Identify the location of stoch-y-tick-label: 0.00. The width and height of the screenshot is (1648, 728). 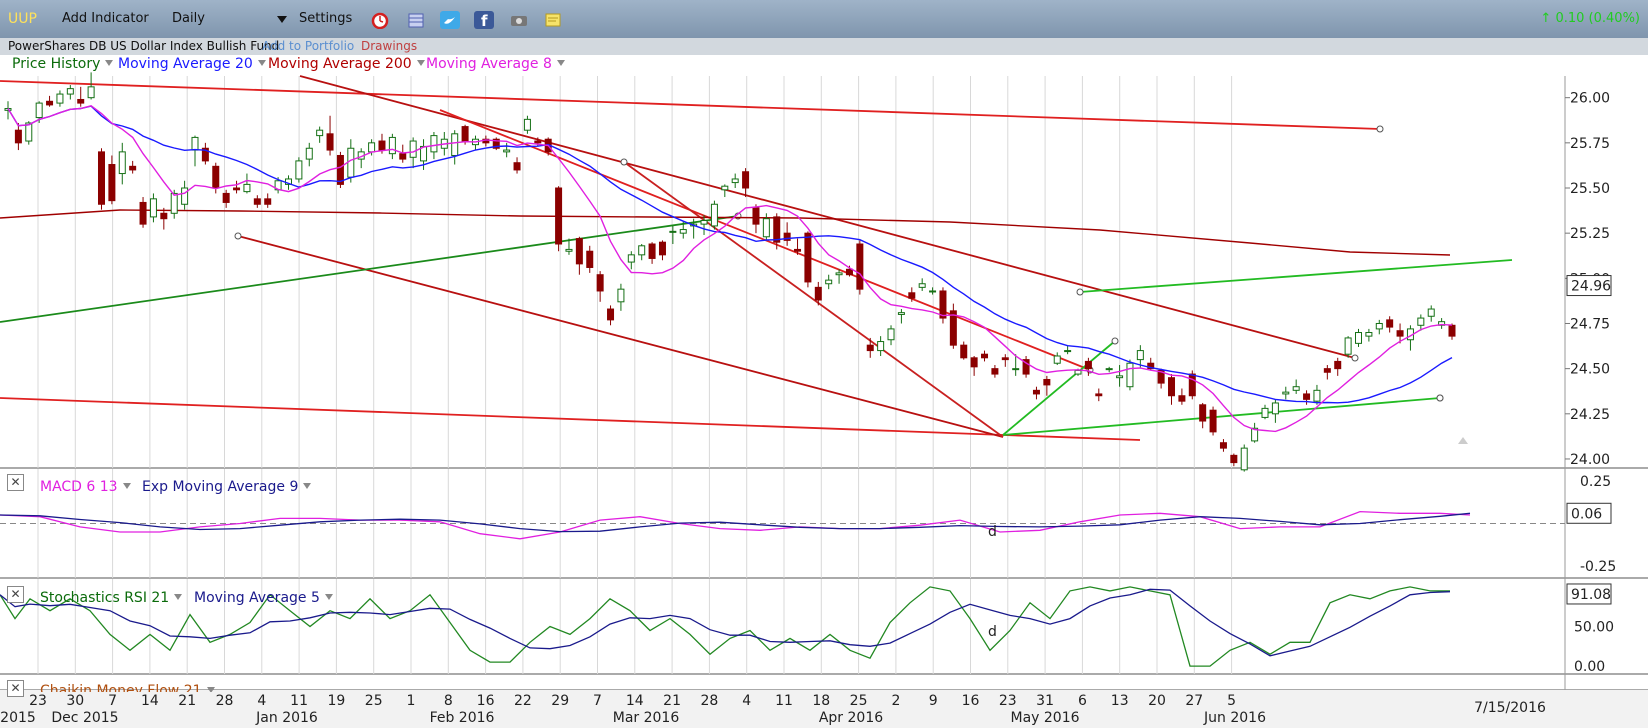
(1589, 667).